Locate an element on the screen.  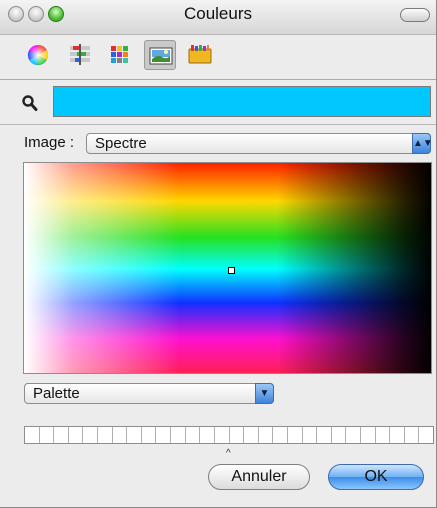
color-palettes-tab is located at coordinates (121, 55).